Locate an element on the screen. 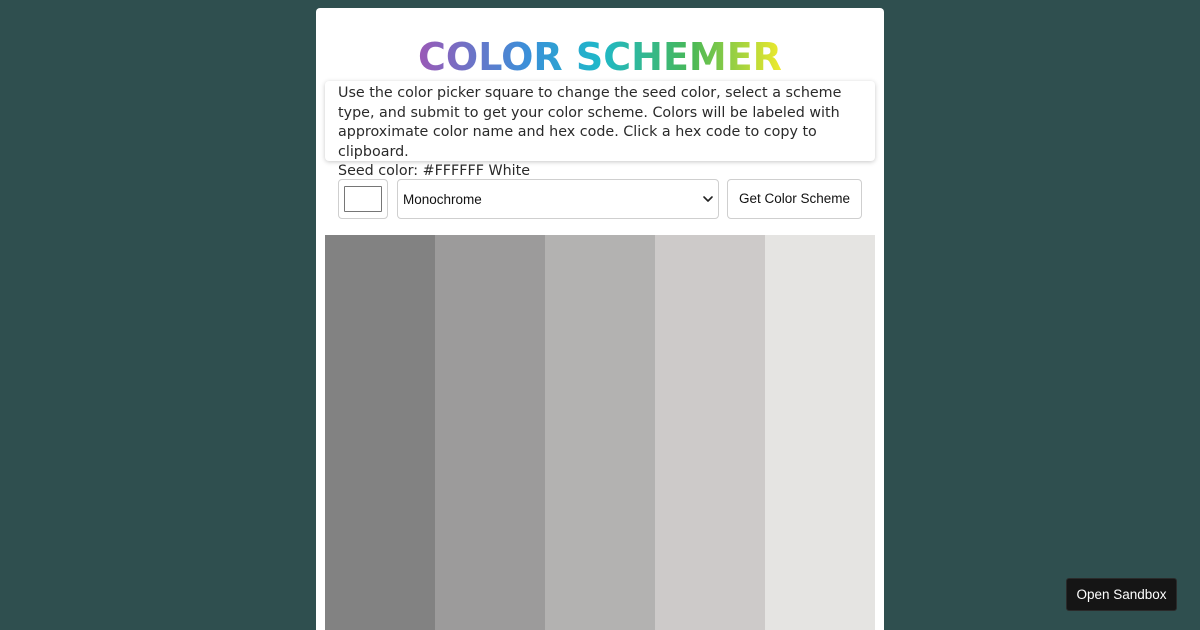 This screenshot has width=1200, height=630. seed-color-picker is located at coordinates (363, 199).